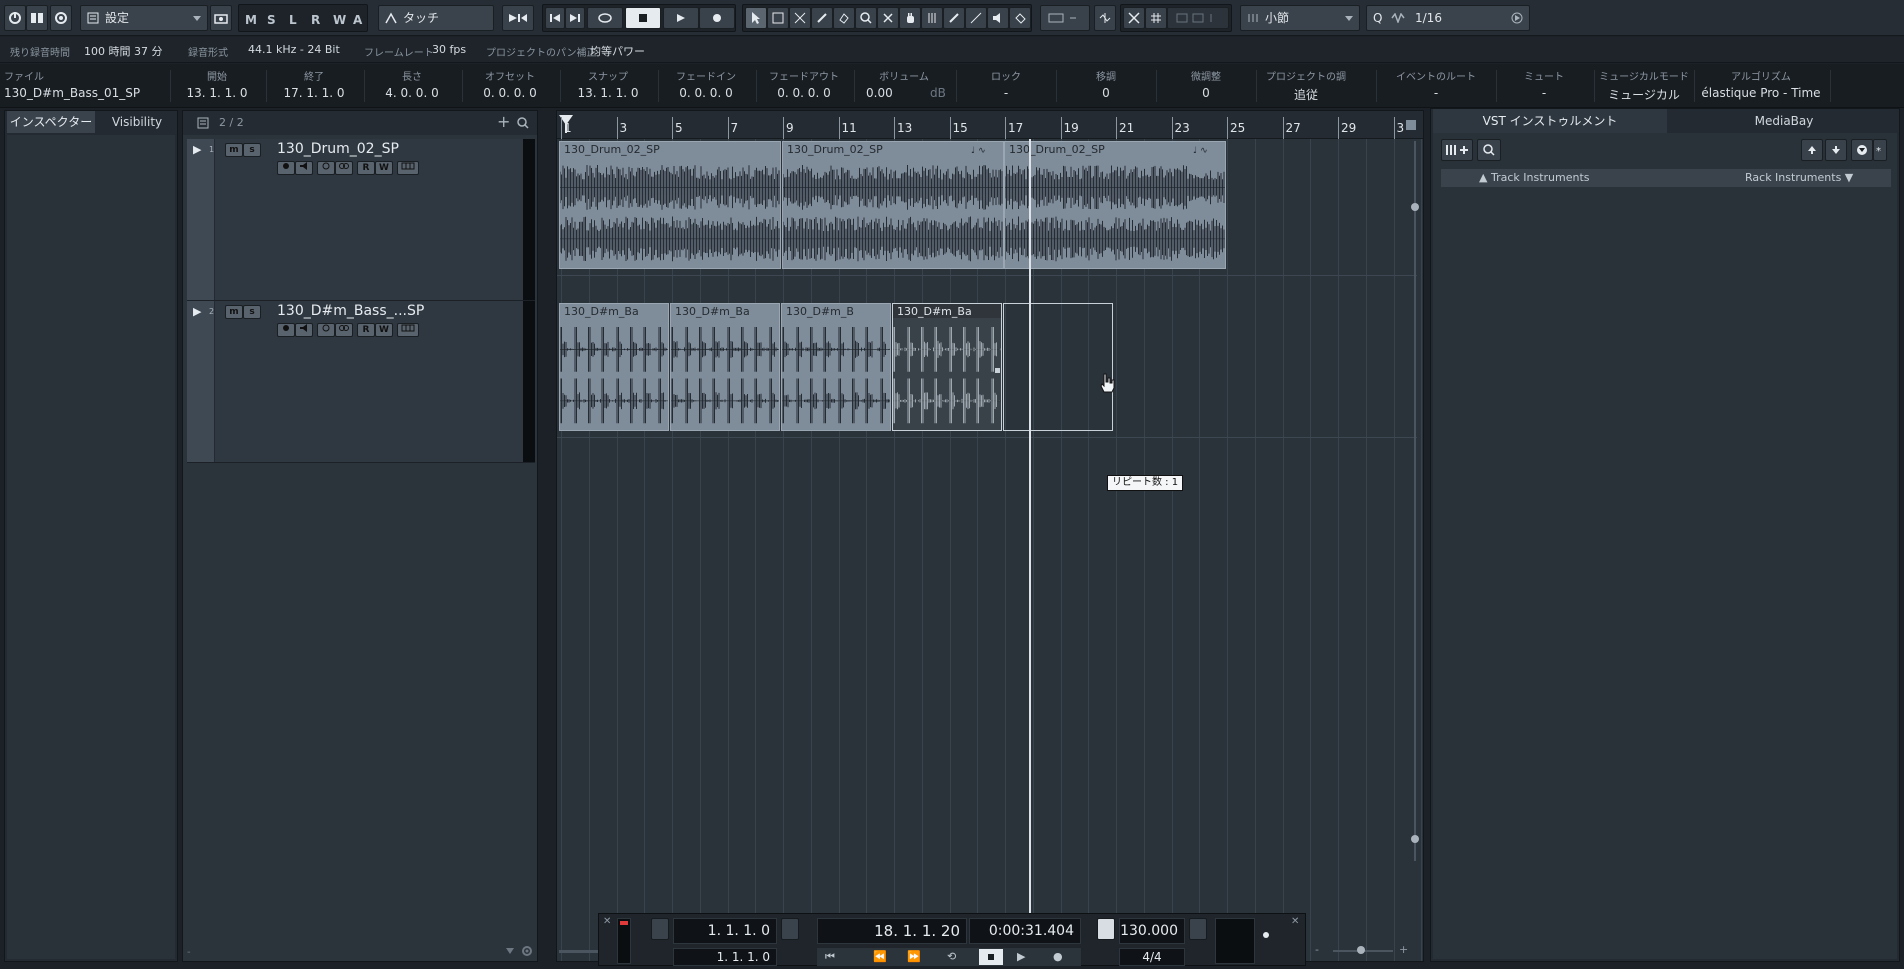 The height and width of the screenshot is (969, 1904). What do you see at coordinates (503, 121) in the screenshot?
I see `add-track-icon: +` at bounding box center [503, 121].